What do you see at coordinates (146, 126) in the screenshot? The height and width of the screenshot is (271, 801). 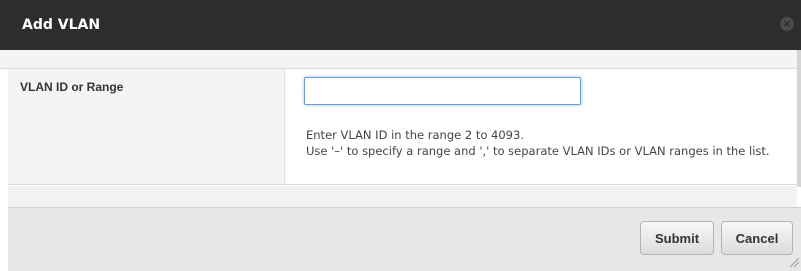 I see `vlan-id-label-cell: VLAN ID or Range` at bounding box center [146, 126].